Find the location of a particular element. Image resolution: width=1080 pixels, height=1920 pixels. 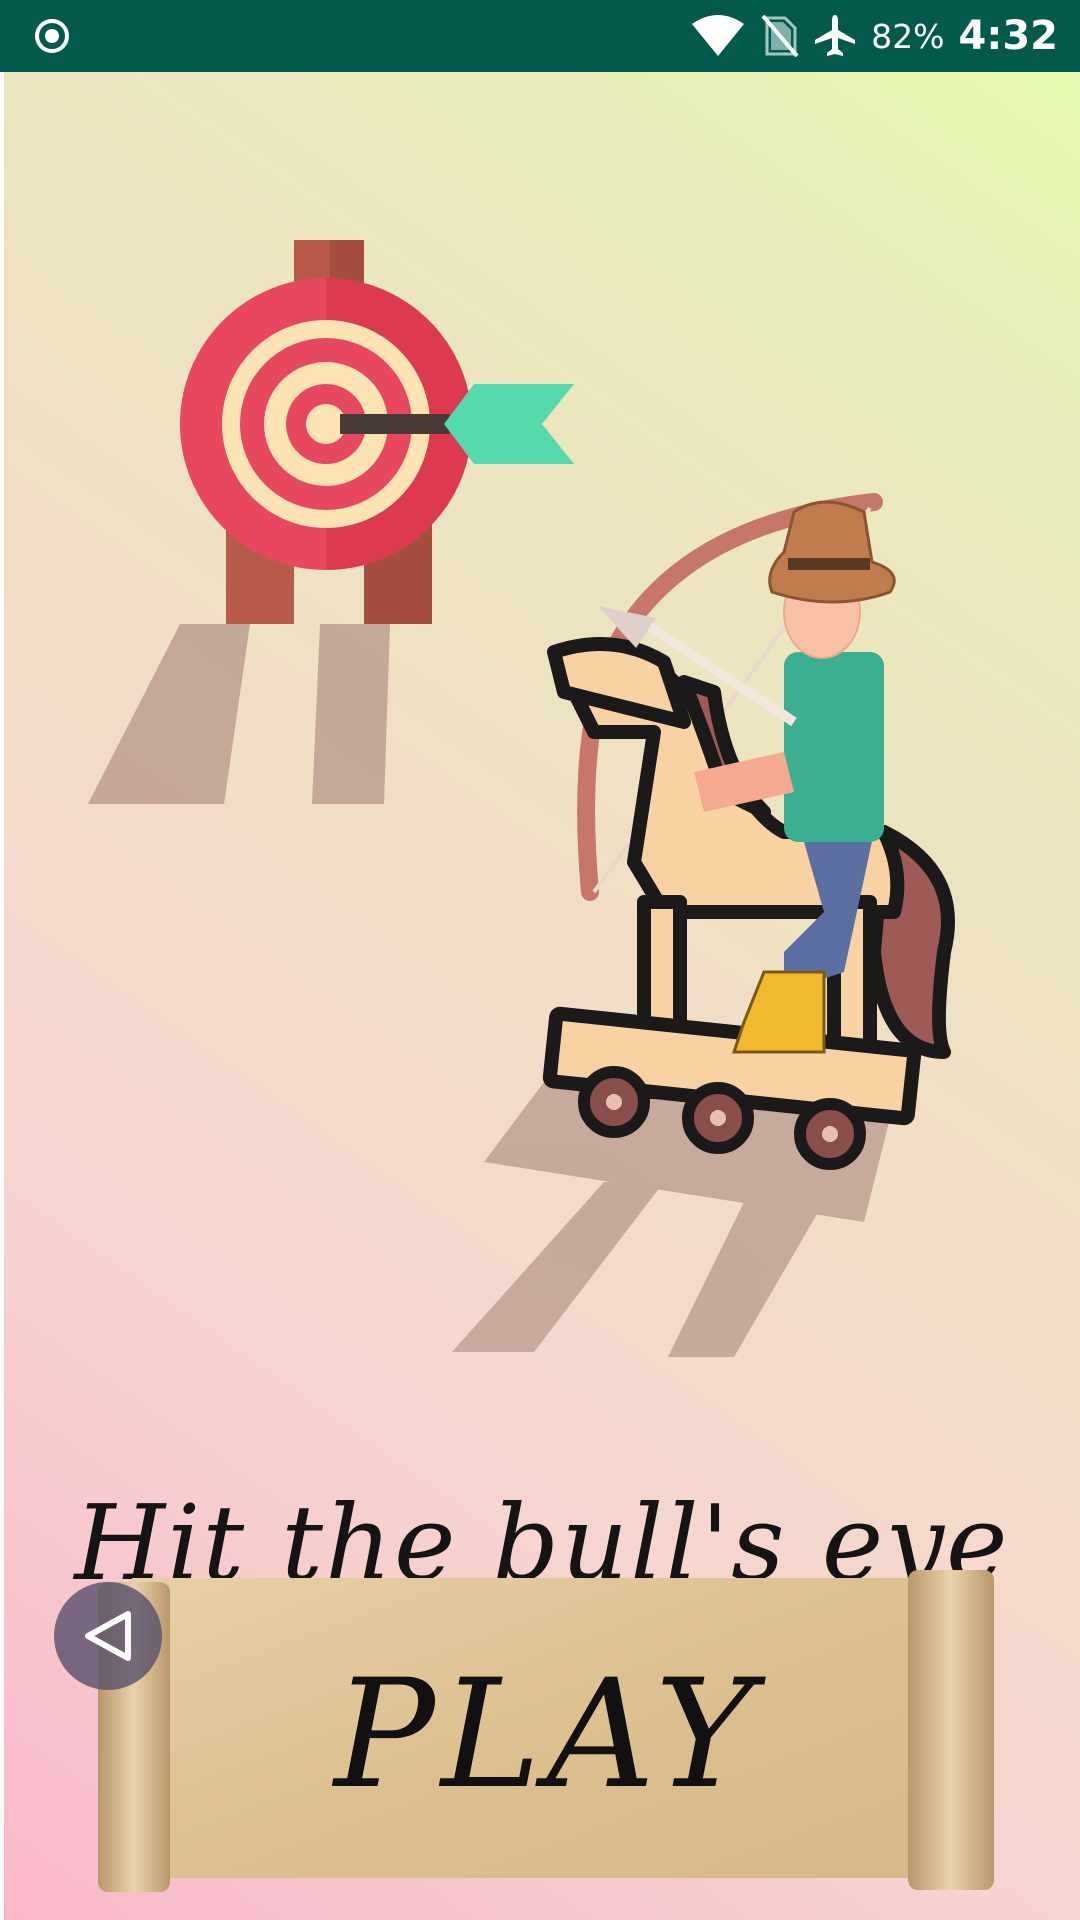

clock: 4:32 is located at coordinates (1008, 36).